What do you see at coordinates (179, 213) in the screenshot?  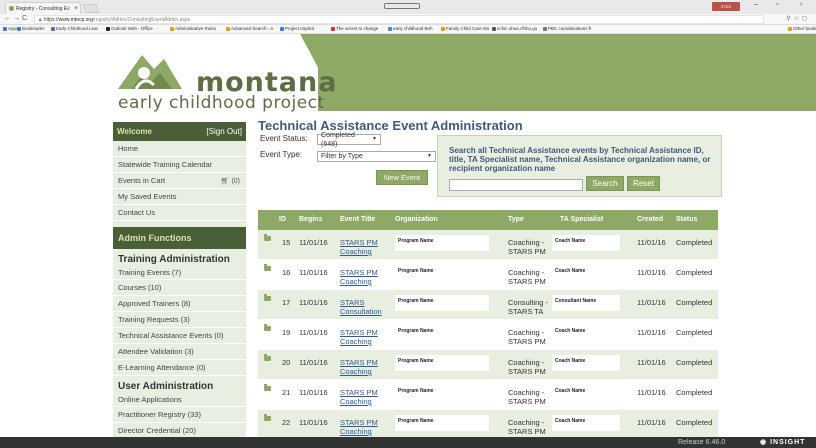 I see `sidebar-item-contact: Contact Us` at bounding box center [179, 213].